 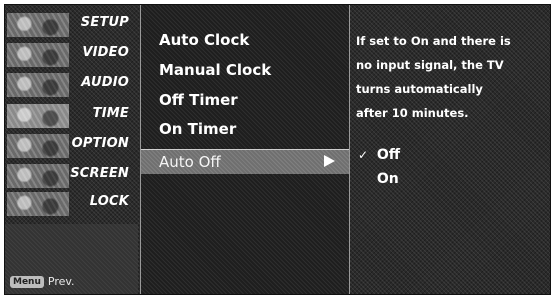 What do you see at coordinates (38, 116) in the screenshot?
I see `time-thumbnail-icon` at bounding box center [38, 116].